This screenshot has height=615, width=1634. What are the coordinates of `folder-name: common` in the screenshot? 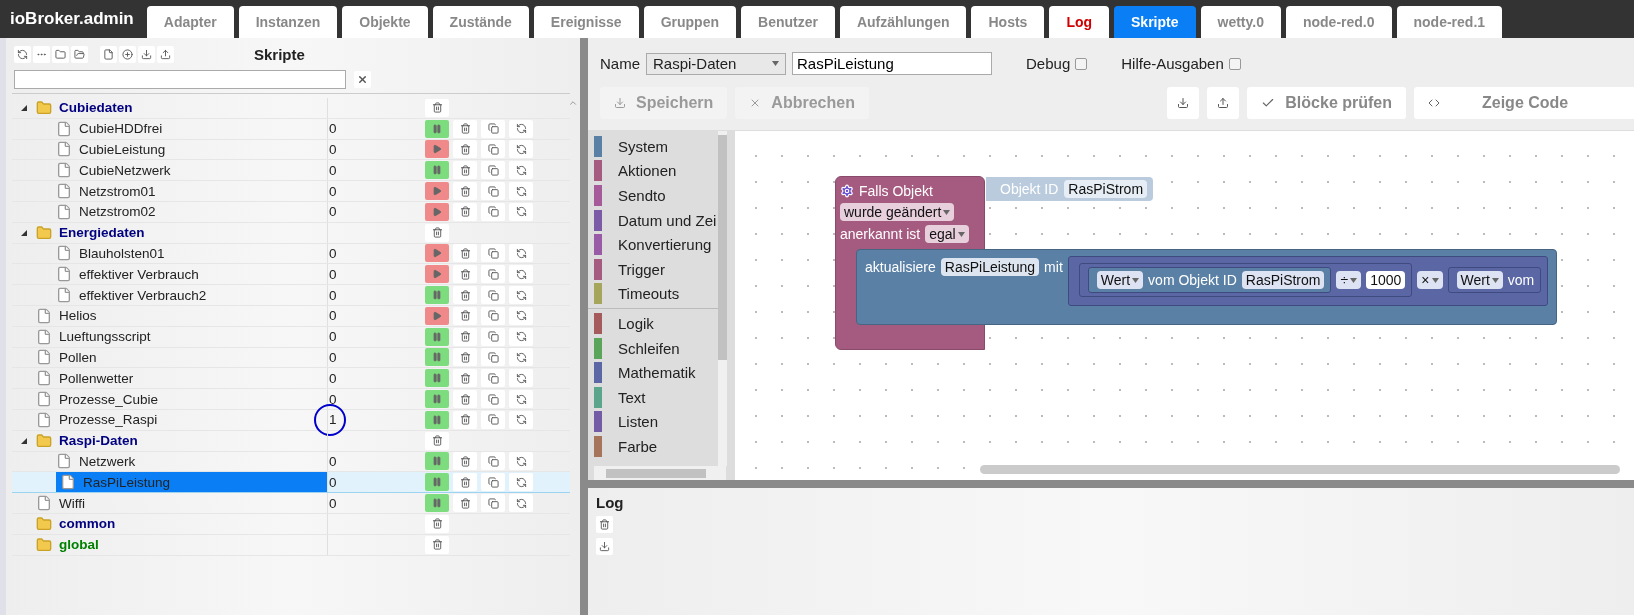 It's located at (87, 524).